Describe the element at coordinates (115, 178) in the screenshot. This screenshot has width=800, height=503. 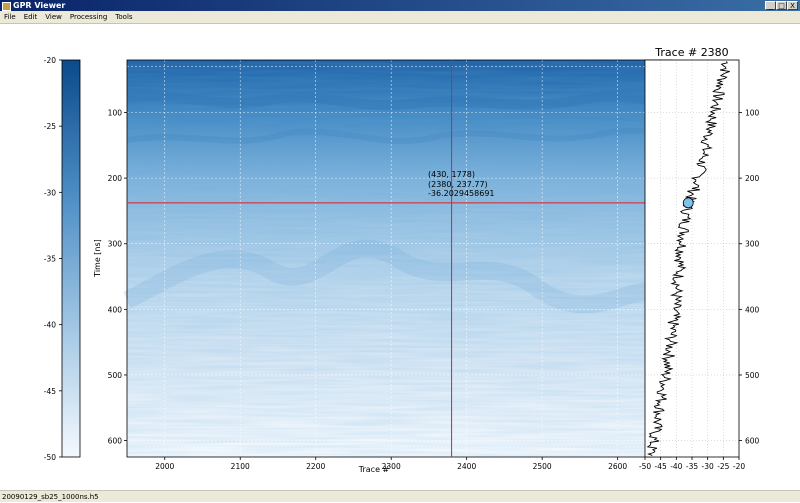
I see `y-tick-label: 200` at that location.